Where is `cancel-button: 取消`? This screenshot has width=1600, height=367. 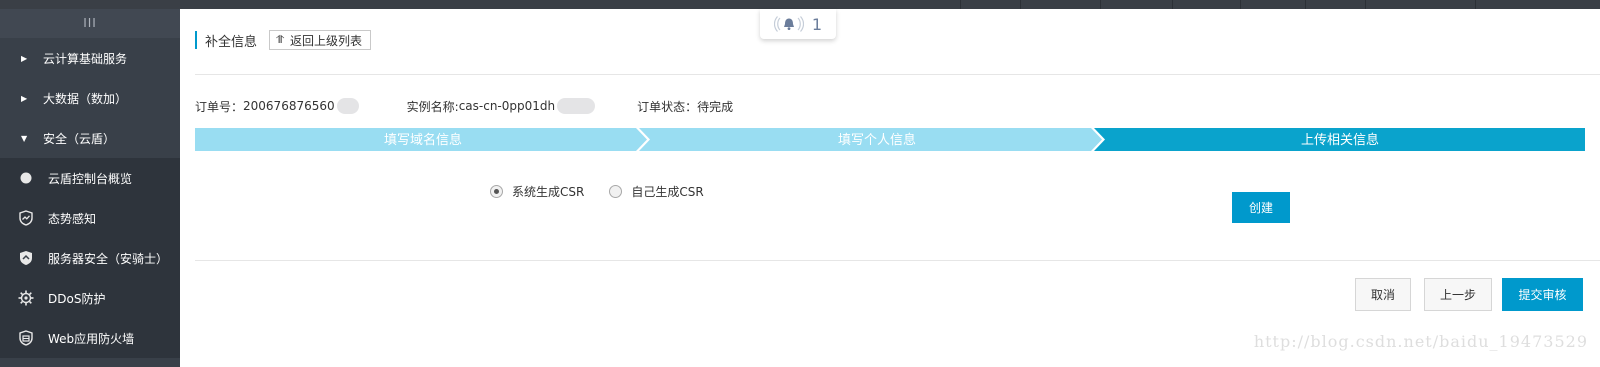 cancel-button: 取消 is located at coordinates (1383, 294).